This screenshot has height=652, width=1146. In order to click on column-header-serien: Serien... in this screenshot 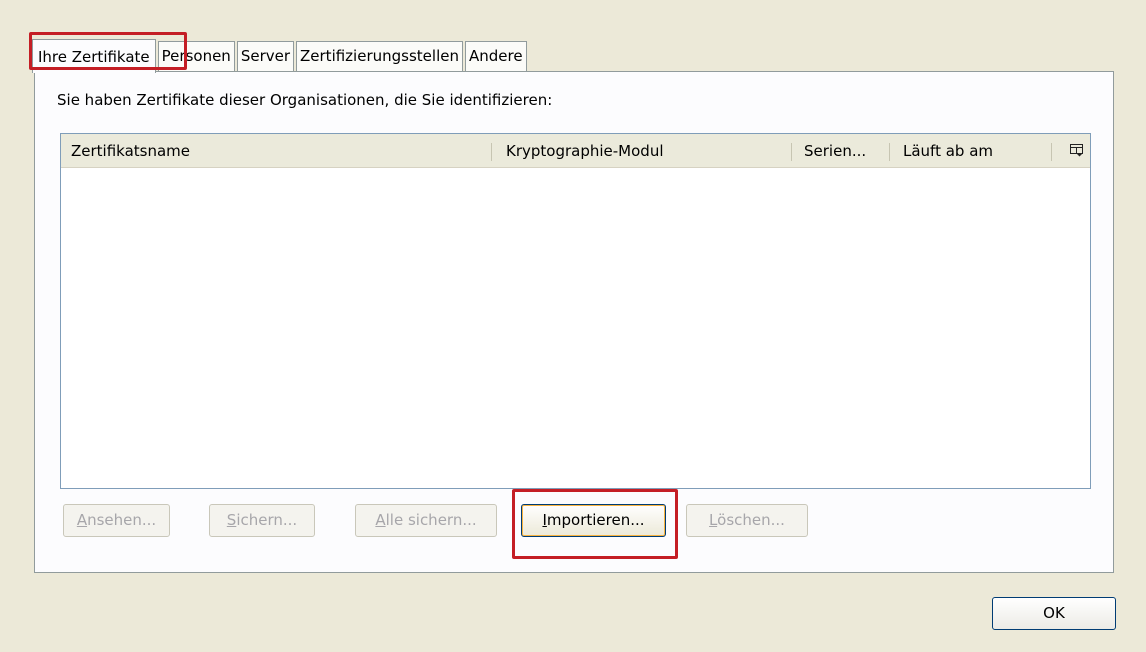, I will do `click(835, 150)`.